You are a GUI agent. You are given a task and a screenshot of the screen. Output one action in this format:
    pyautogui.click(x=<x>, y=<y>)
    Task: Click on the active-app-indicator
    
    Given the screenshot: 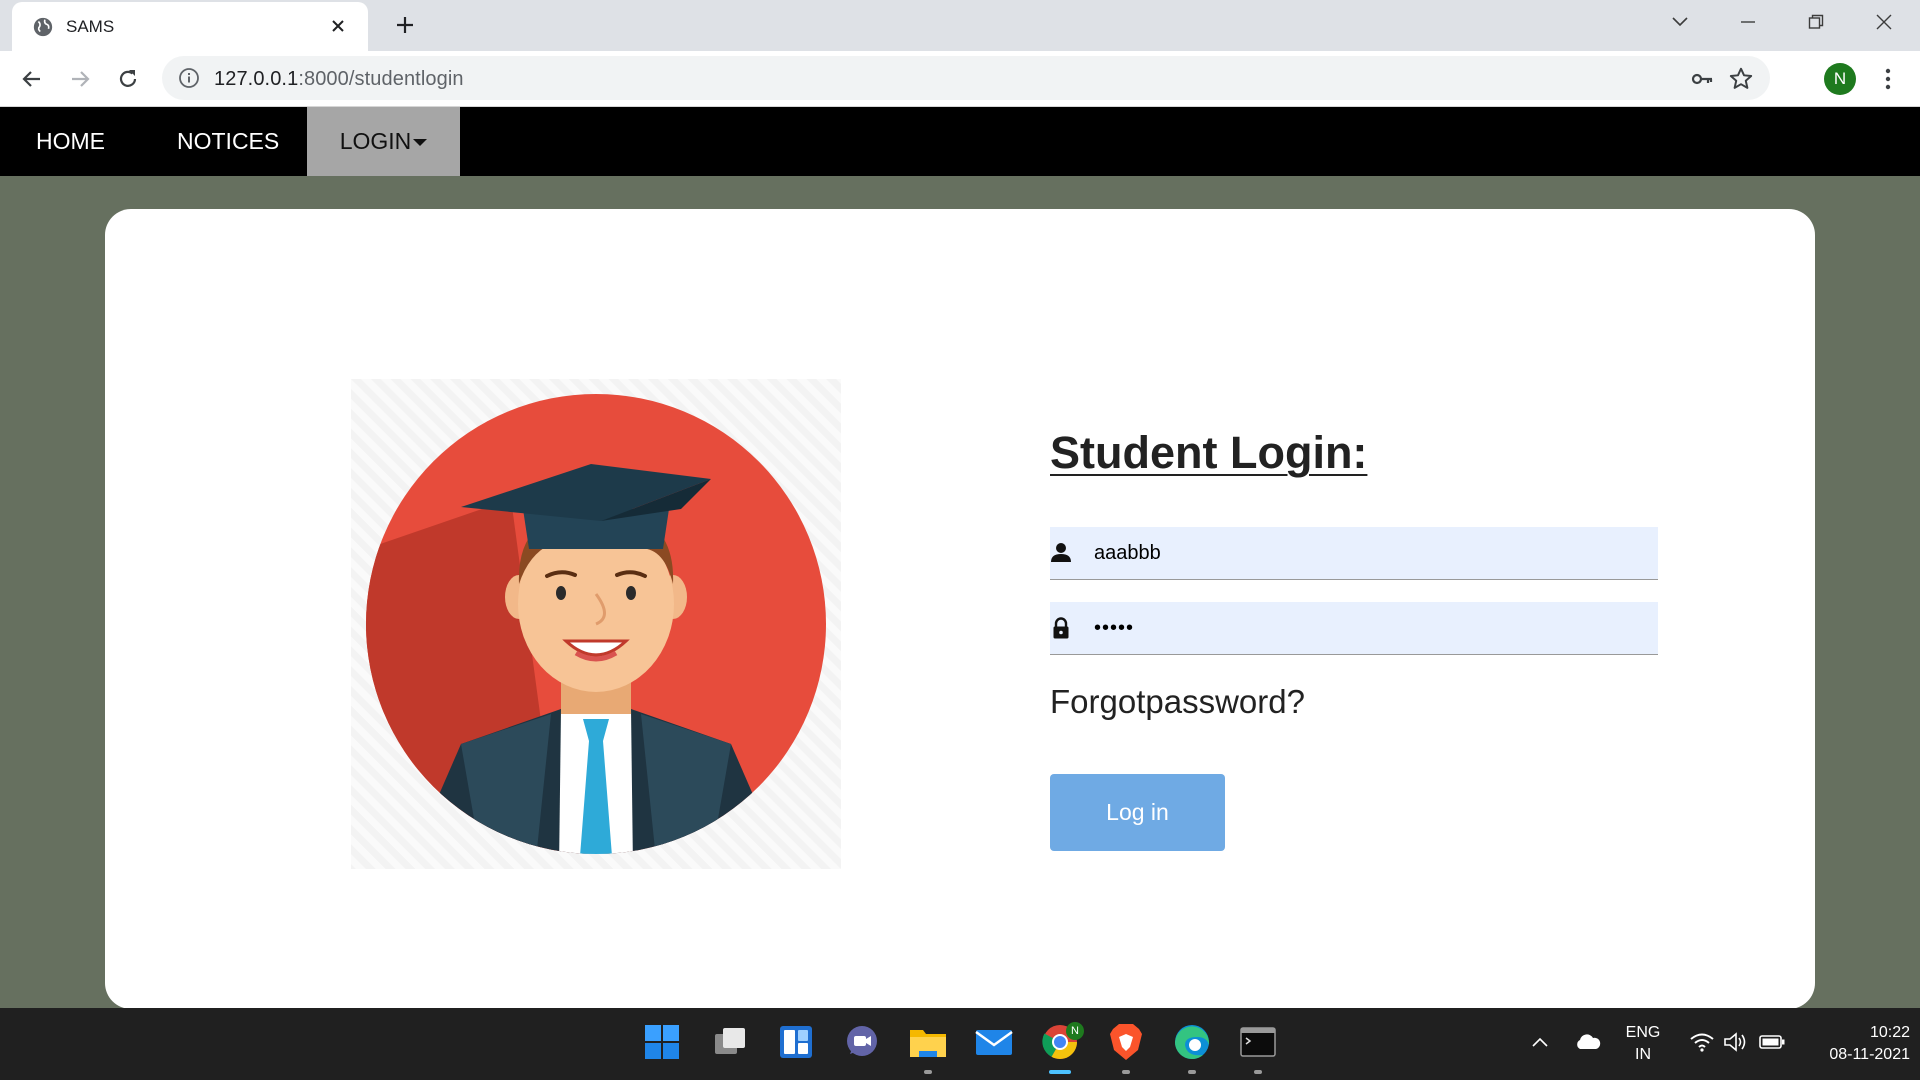 What is the action you would take?
    pyautogui.click(x=1060, y=1072)
    